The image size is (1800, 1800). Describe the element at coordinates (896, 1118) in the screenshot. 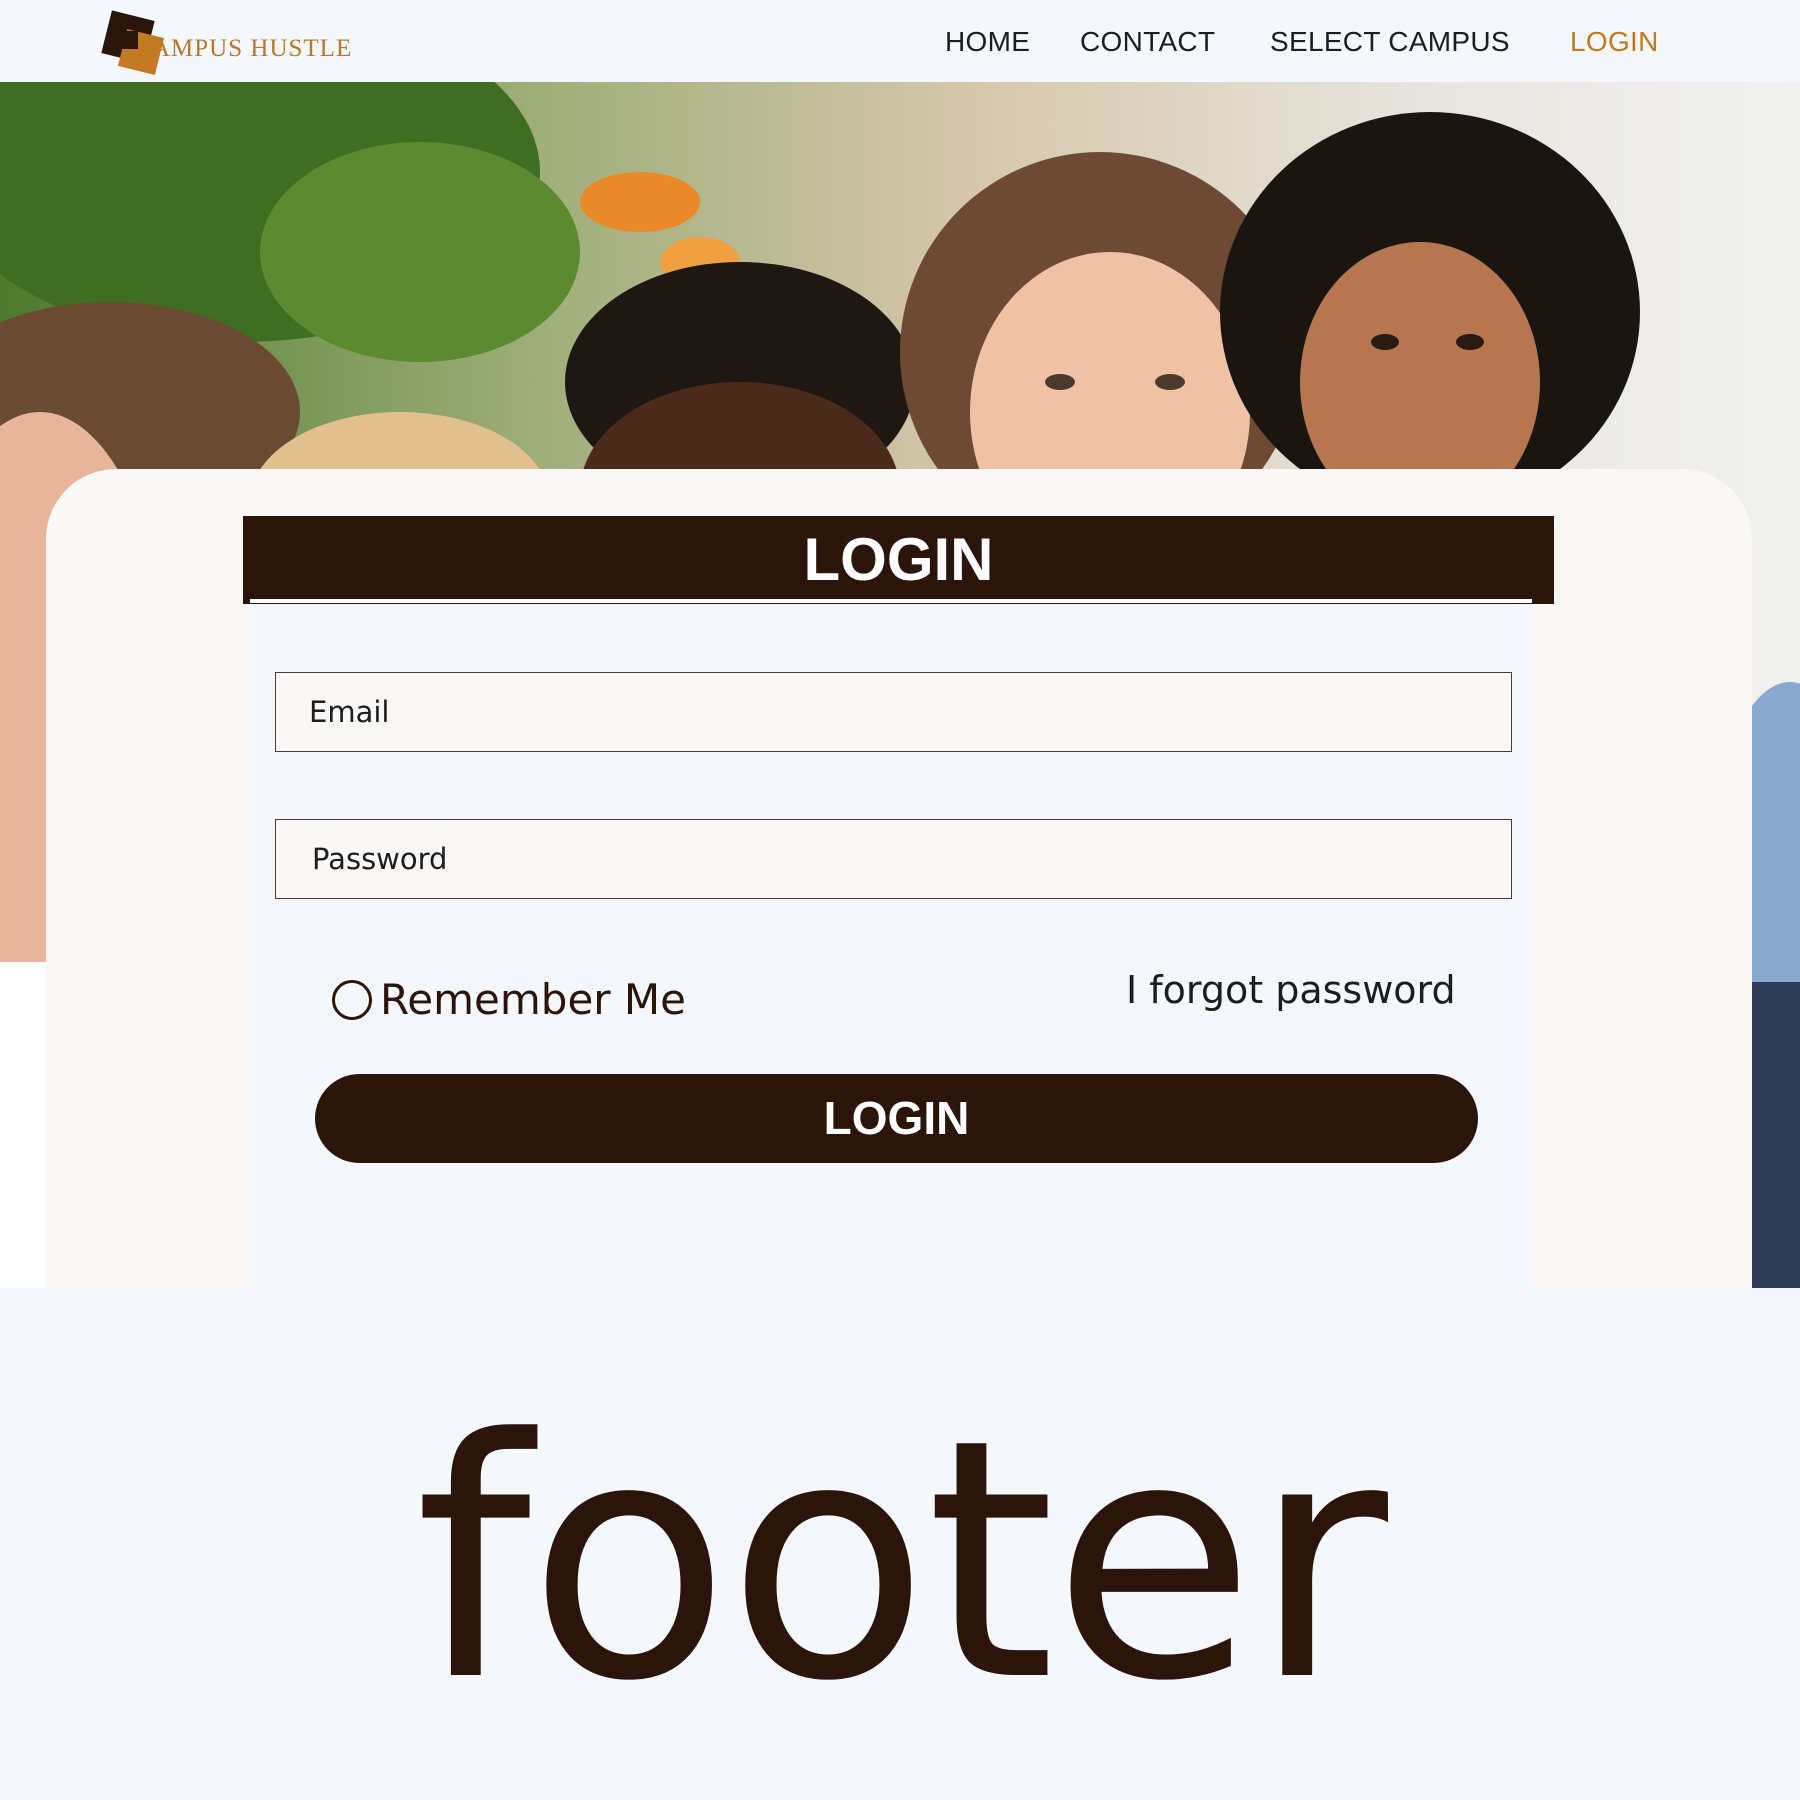

I see `login-button: LOGIN` at that location.